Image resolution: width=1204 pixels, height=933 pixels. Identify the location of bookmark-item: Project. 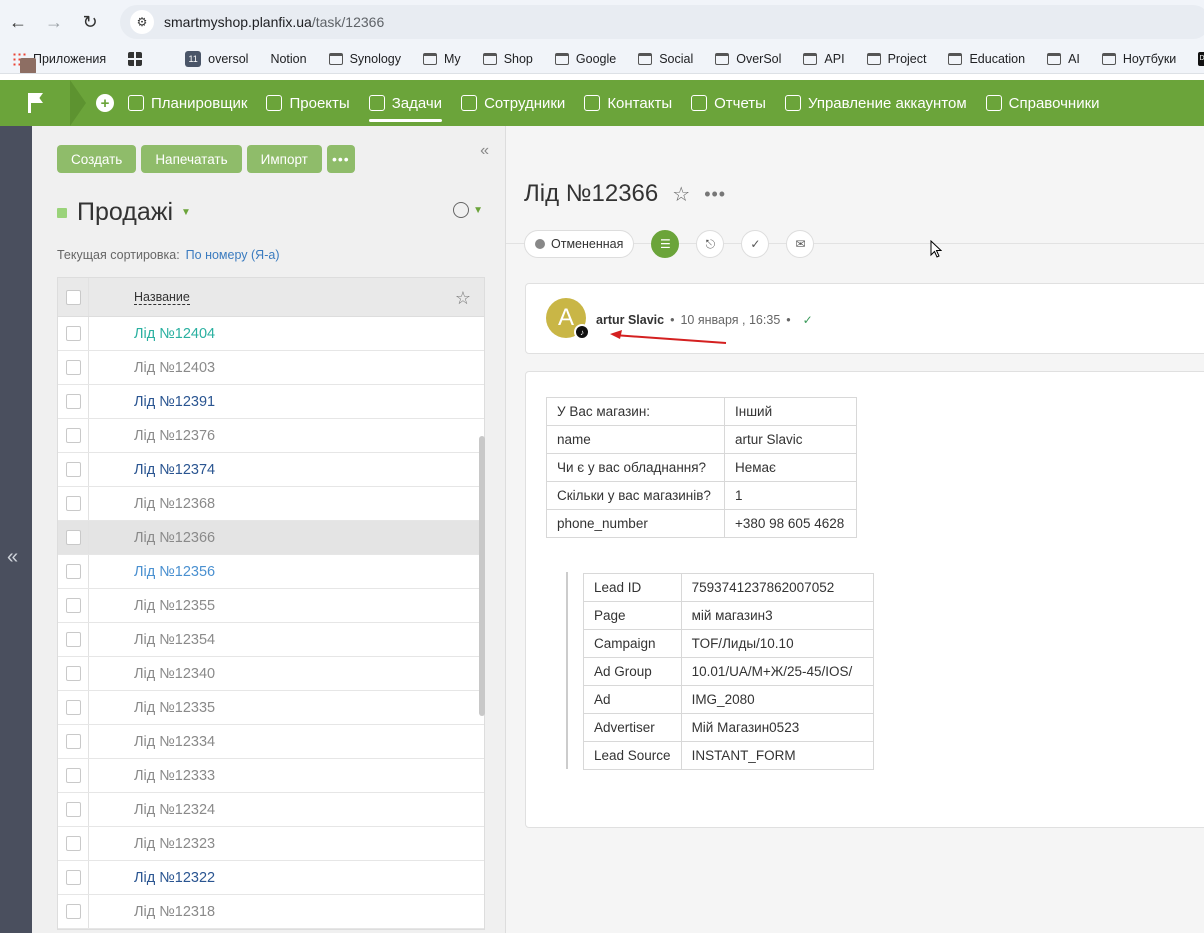
(896, 59).